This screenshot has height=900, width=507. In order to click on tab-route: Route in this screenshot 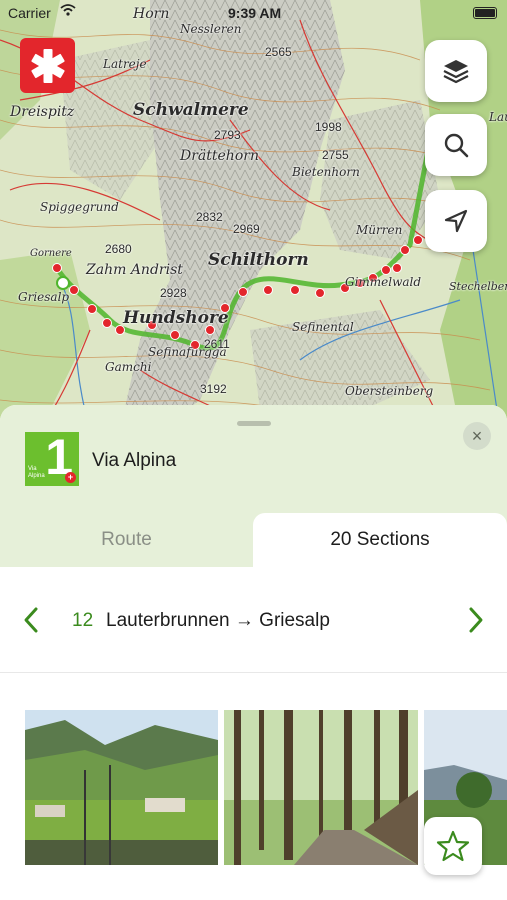, I will do `click(126, 540)`.